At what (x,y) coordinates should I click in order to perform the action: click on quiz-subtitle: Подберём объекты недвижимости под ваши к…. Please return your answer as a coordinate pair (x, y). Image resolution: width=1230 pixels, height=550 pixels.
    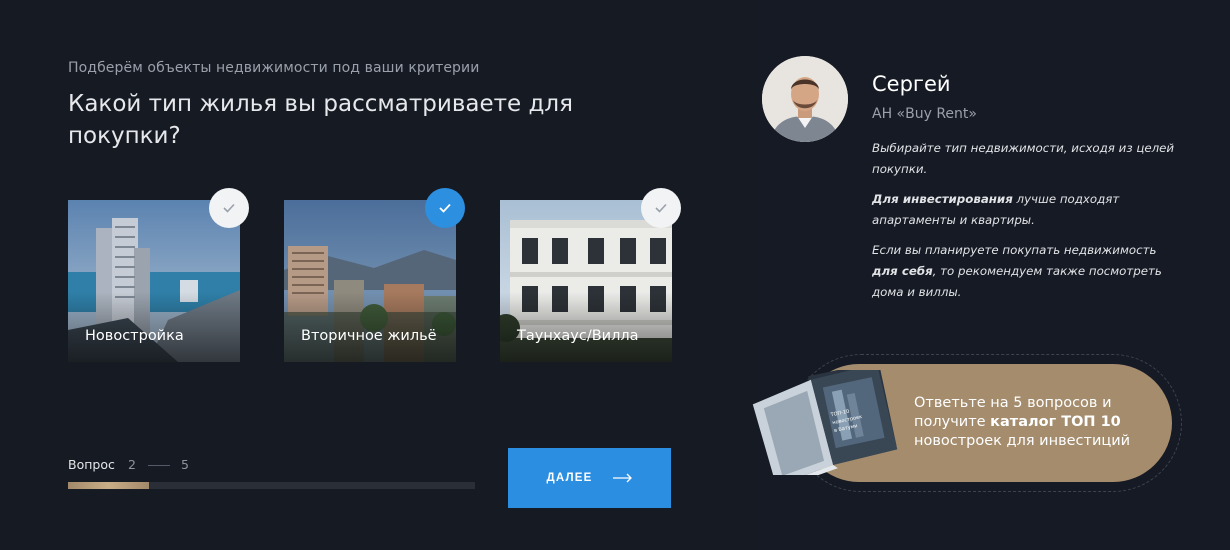
    Looking at the image, I should click on (274, 68).